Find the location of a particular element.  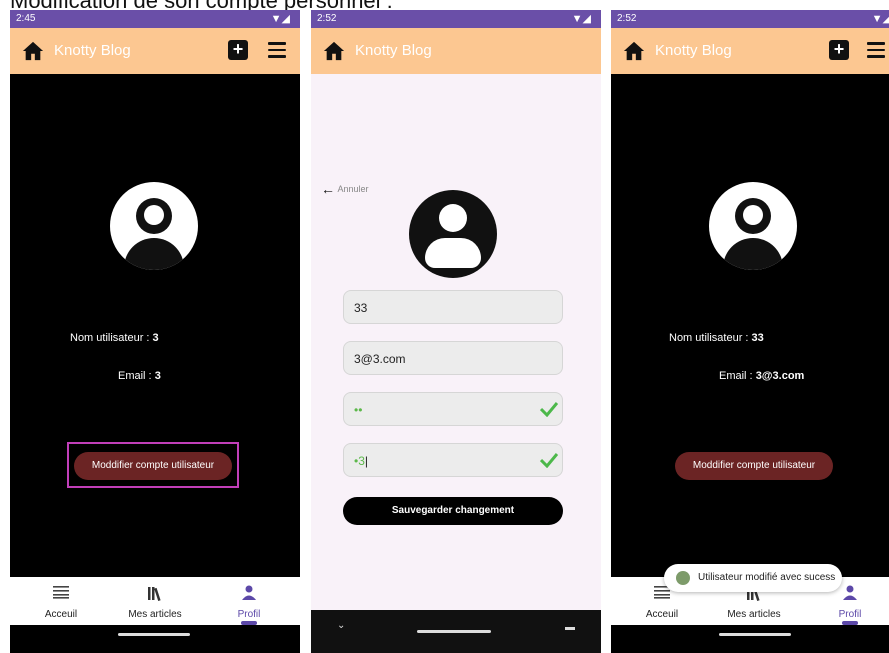

username-value: 33 is located at coordinates (757, 338).